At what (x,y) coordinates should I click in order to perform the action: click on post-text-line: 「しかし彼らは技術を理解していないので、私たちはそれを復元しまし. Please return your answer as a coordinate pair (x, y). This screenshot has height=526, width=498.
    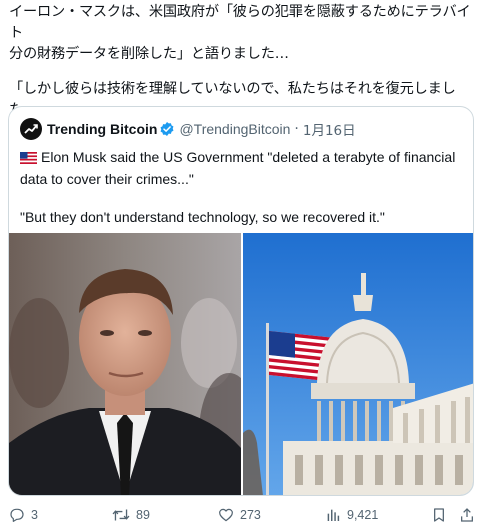
    Looking at the image, I should click on (232, 89).